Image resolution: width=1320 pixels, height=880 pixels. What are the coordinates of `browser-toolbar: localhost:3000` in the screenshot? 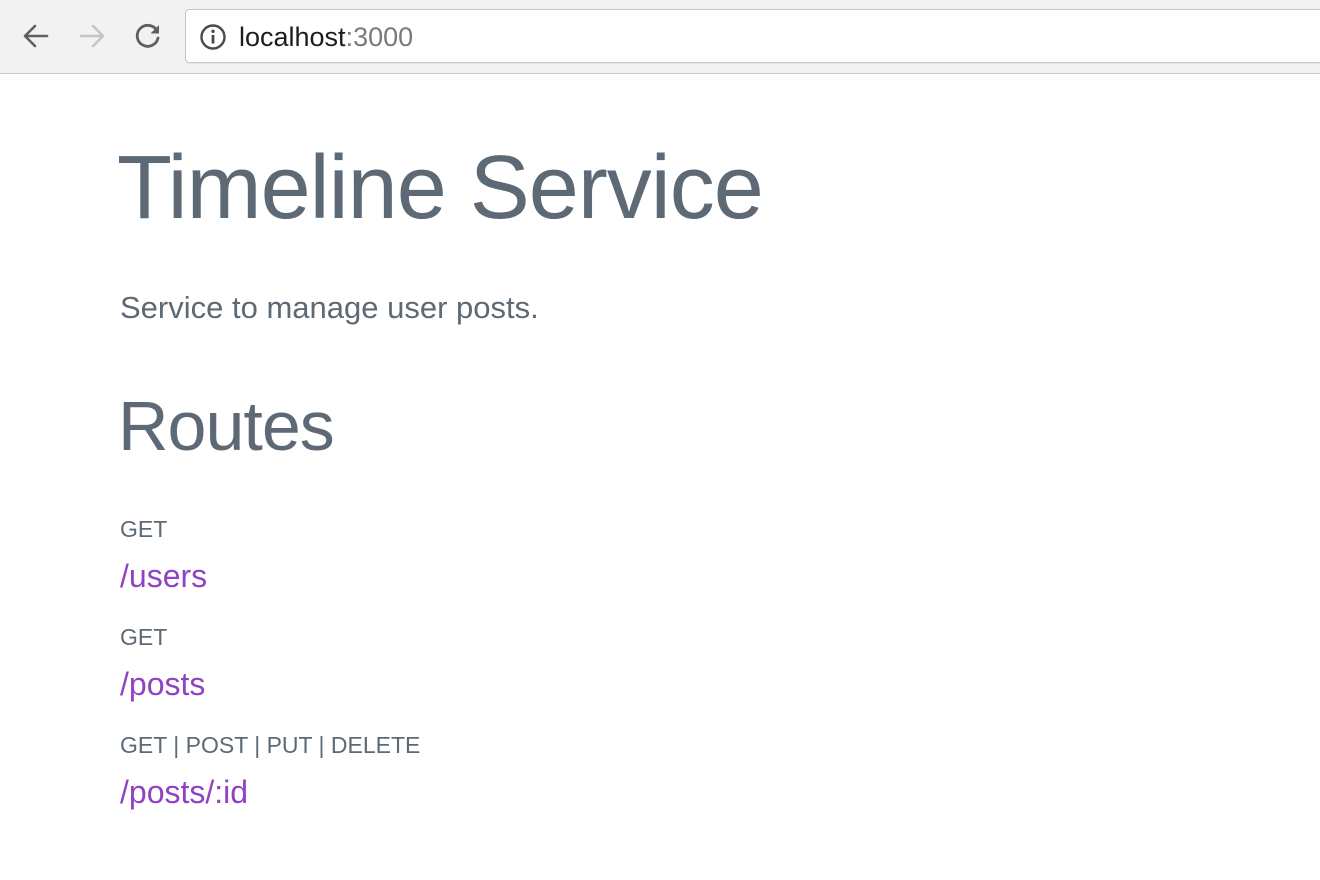 It's located at (660, 37).